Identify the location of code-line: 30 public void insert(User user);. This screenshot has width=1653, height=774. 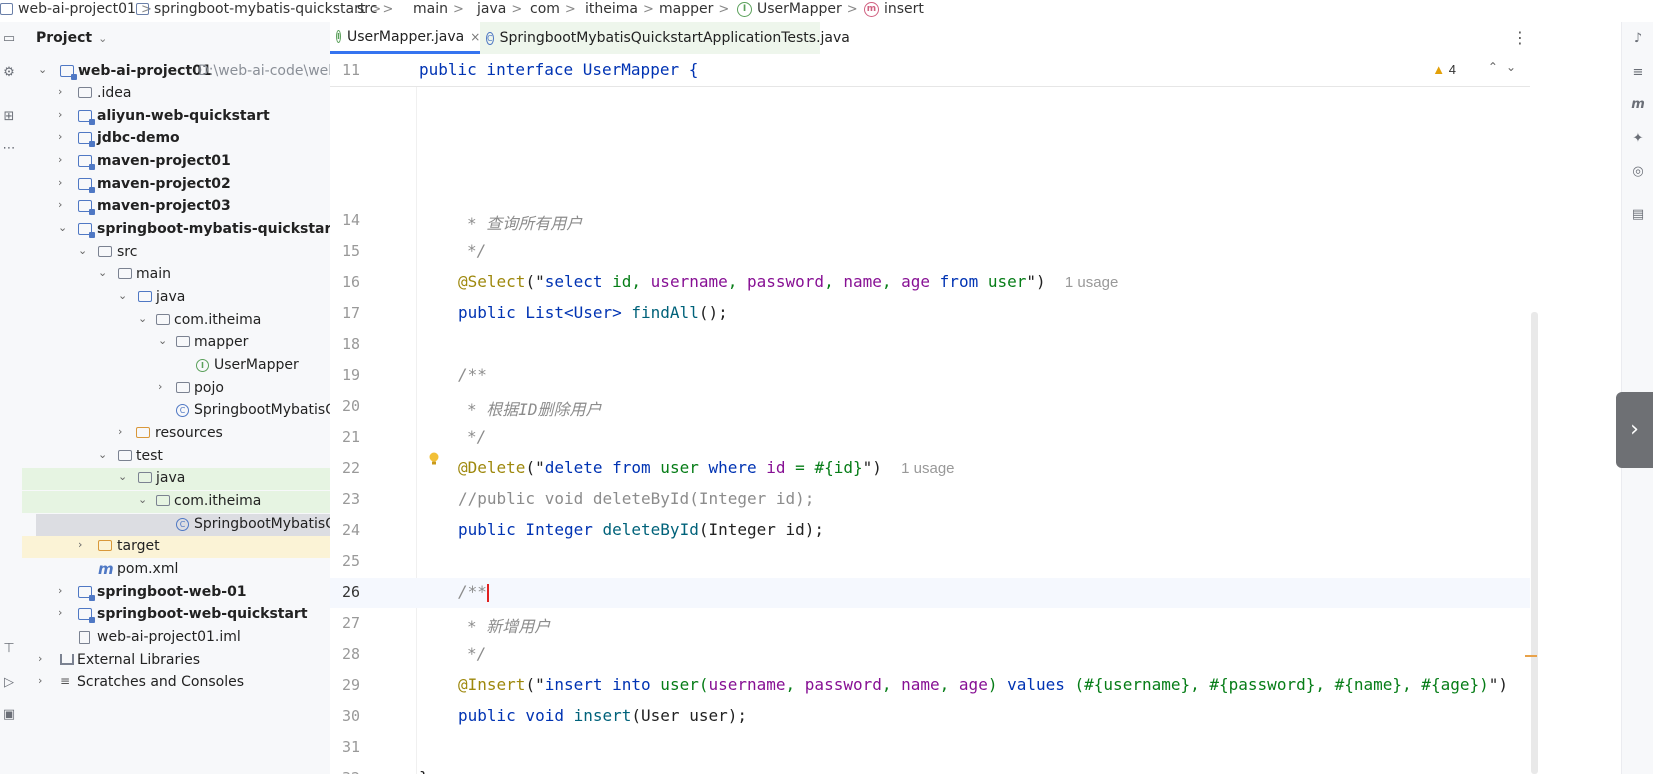
(930, 717).